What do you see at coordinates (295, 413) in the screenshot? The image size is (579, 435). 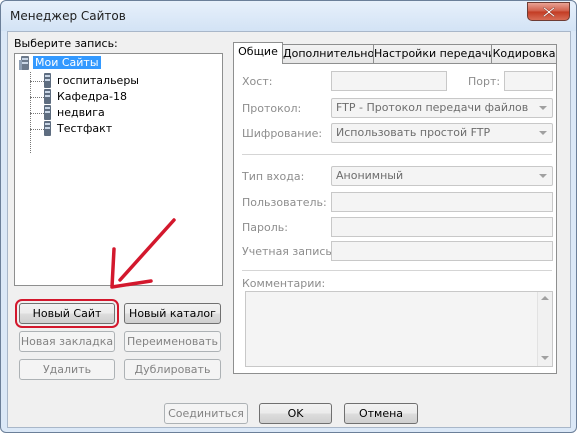 I see `ok-button: OK` at bounding box center [295, 413].